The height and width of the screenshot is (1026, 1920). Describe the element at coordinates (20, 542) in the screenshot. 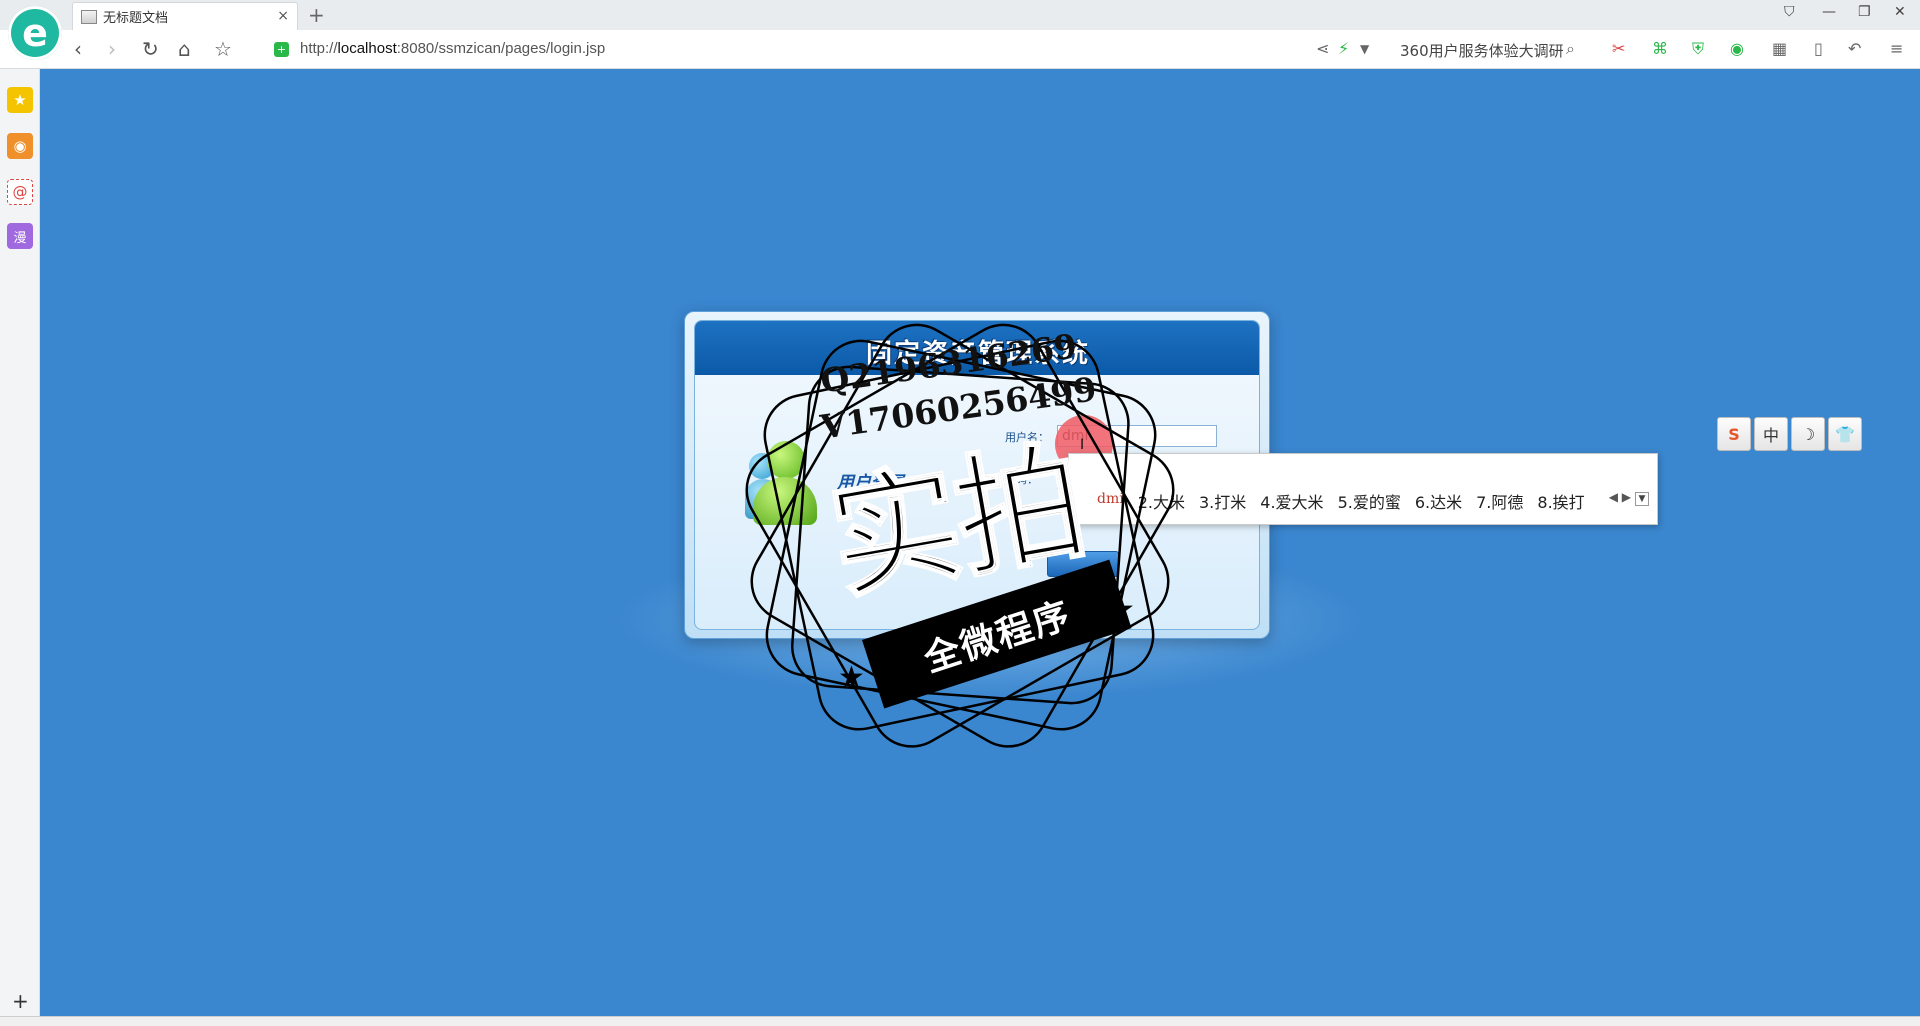

I see `left-sidebar: ★ ◉ @ 漫 +` at that location.